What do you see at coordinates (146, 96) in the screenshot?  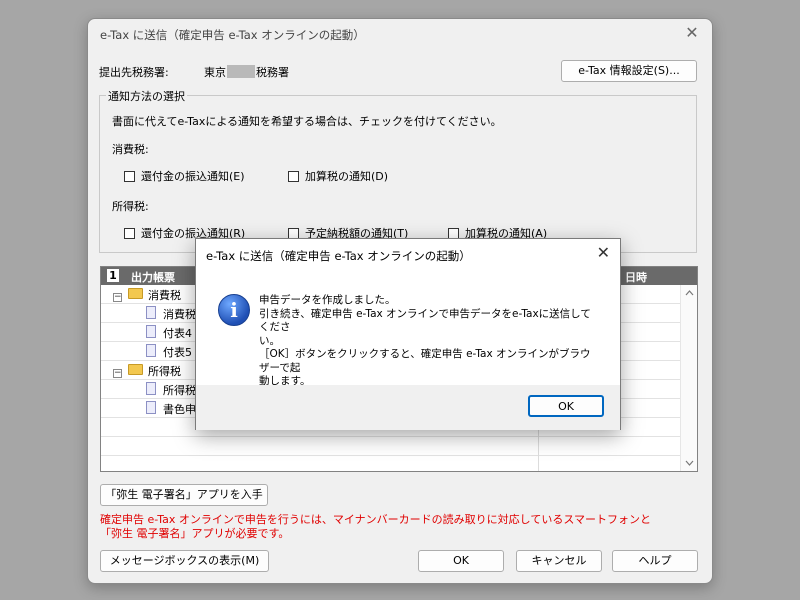 I see `group-legend: 通知方法の選択` at bounding box center [146, 96].